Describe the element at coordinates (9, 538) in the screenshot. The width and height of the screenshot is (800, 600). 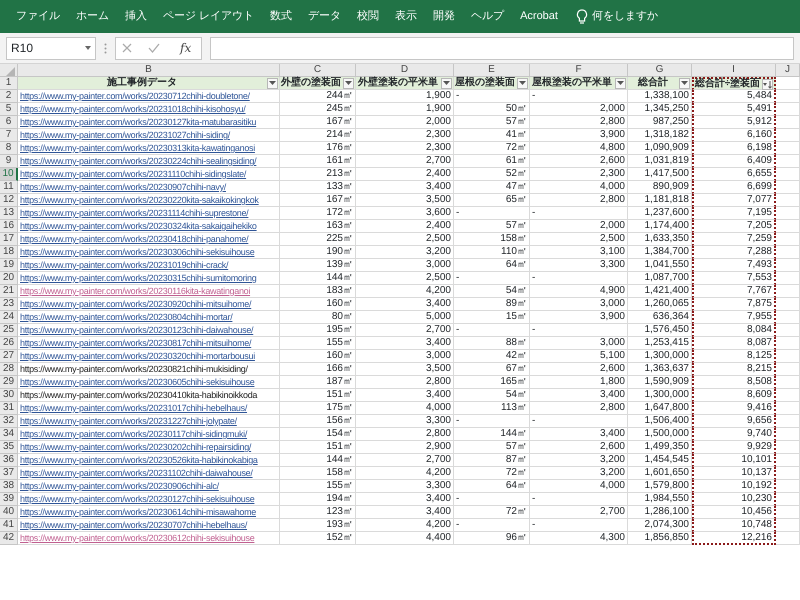
I see `row-header: 42` at that location.